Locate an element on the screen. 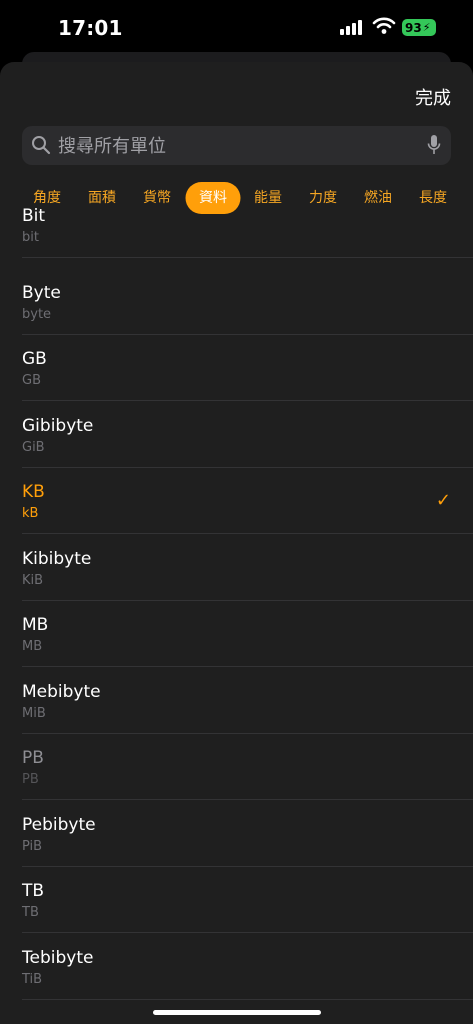  unit-name: Pebibyte is located at coordinates (59, 825).